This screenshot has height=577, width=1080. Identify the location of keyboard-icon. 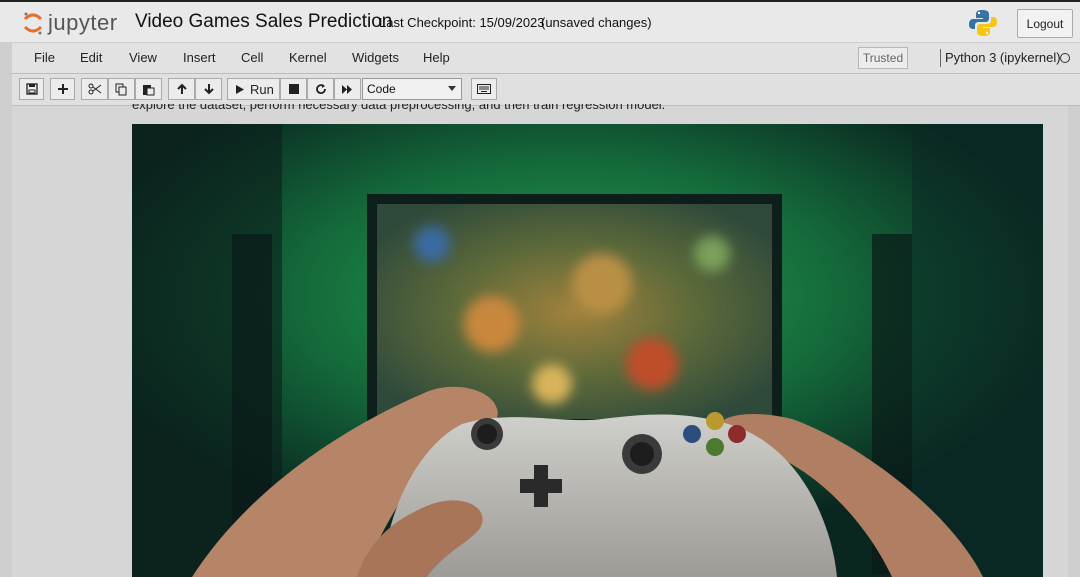
(484, 89).